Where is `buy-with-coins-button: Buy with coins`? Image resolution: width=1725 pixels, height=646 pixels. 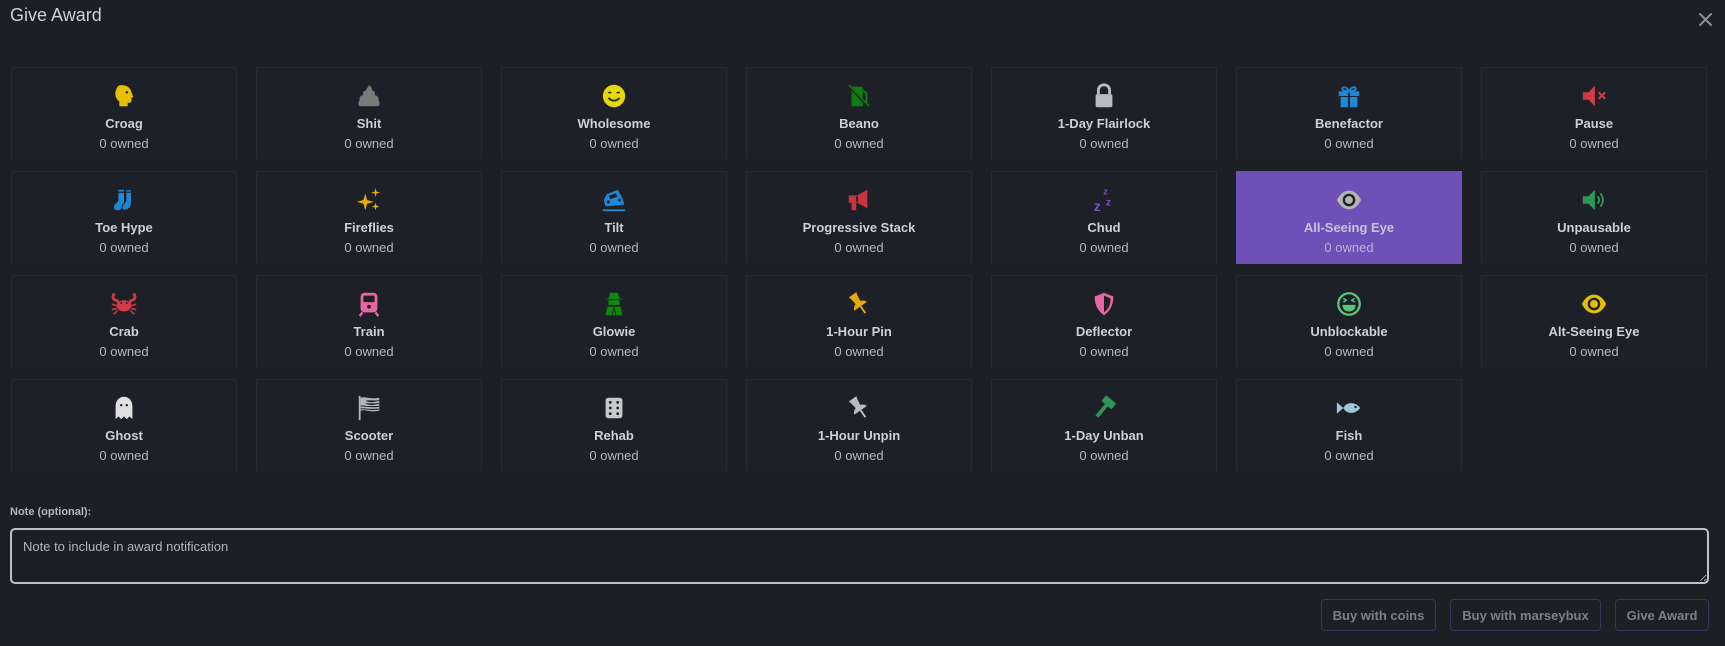 buy-with-coins-button: Buy with coins is located at coordinates (1378, 615).